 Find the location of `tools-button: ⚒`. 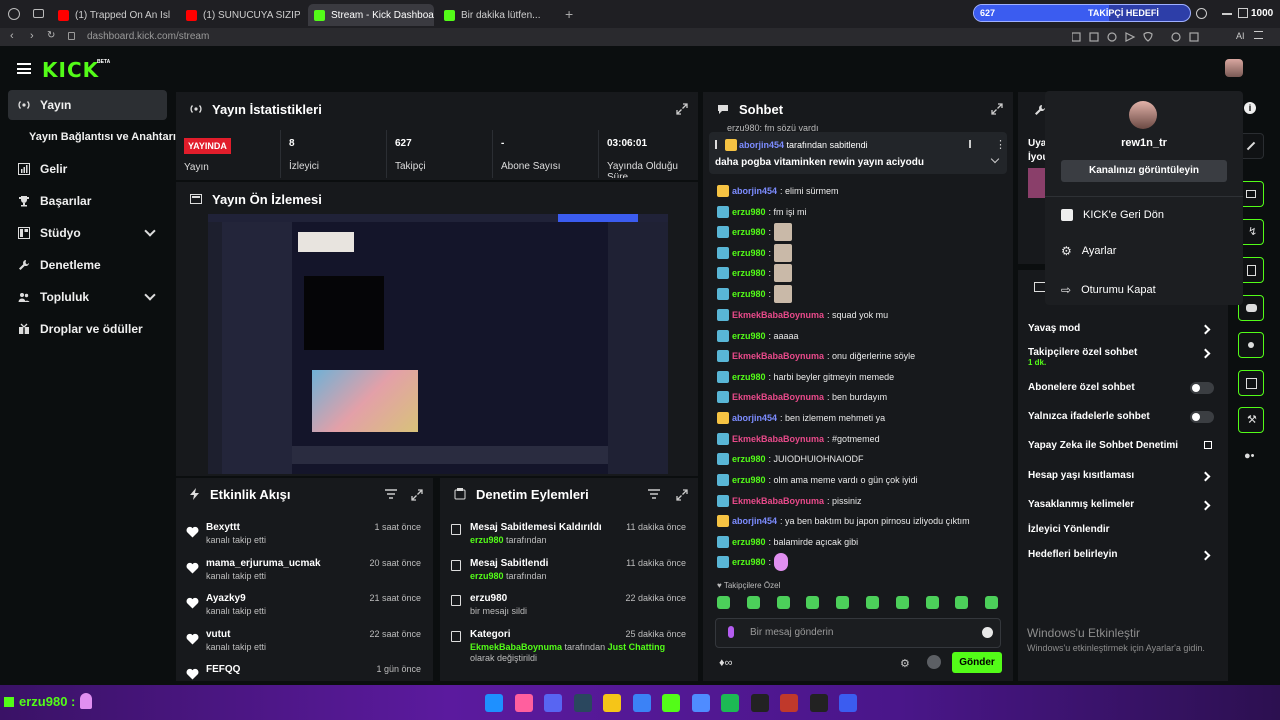

tools-button: ⚒ is located at coordinates (1251, 420).